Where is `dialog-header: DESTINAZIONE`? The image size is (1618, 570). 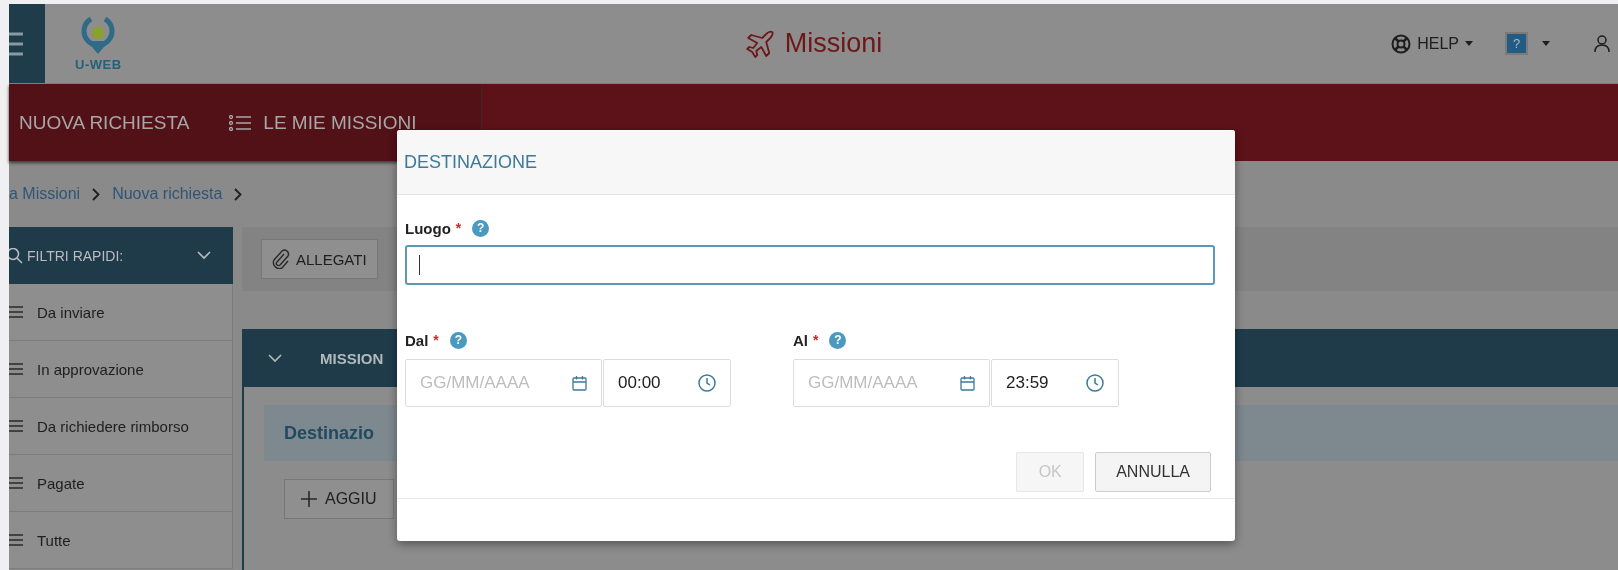 dialog-header: DESTINAZIONE is located at coordinates (816, 162).